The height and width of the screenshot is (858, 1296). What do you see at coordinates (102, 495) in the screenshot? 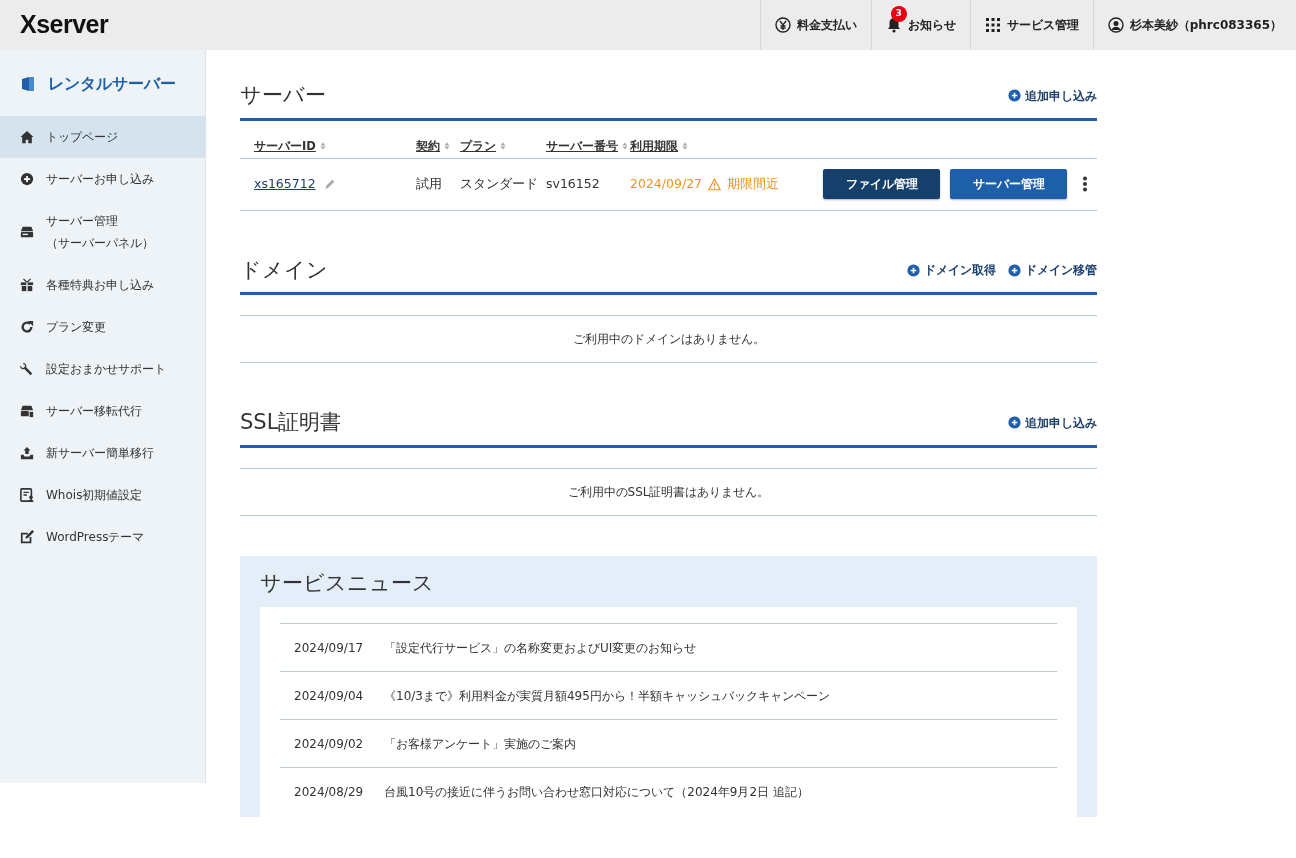
I see `sidebar-item: Whois初期値設定` at bounding box center [102, 495].